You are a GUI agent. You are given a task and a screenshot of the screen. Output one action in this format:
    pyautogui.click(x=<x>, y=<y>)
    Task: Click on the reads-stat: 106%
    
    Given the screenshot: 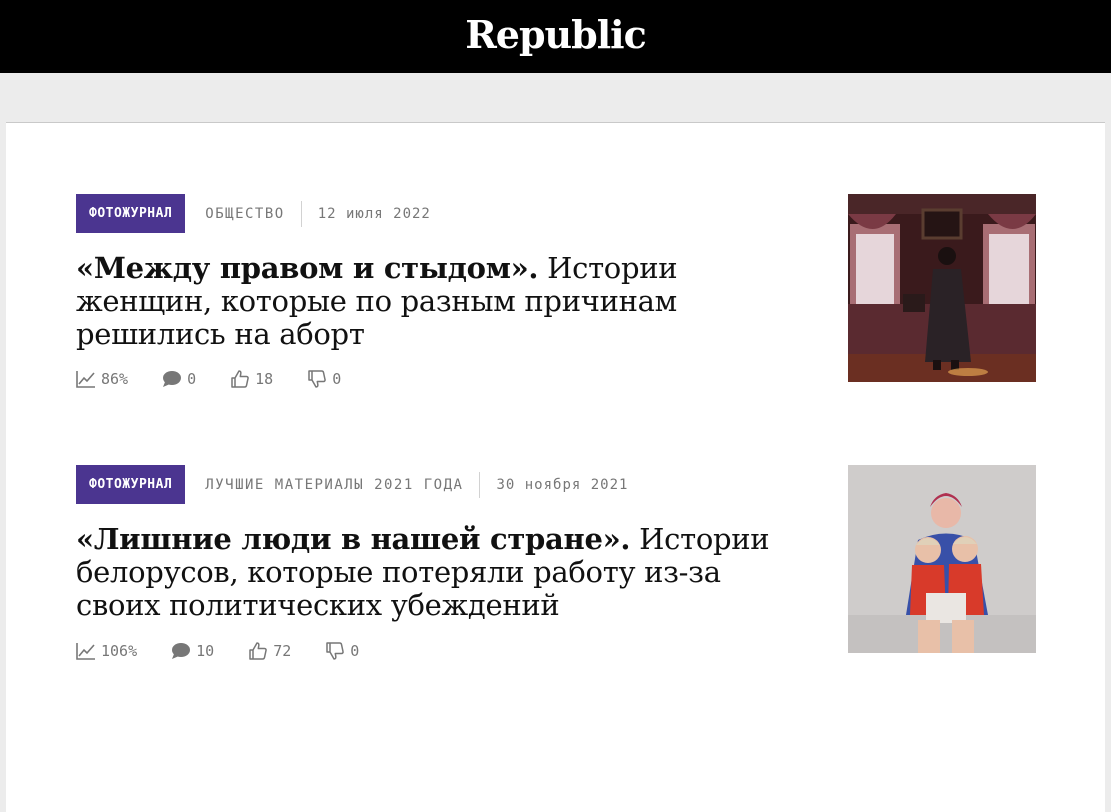 What is the action you would take?
    pyautogui.click(x=106, y=651)
    